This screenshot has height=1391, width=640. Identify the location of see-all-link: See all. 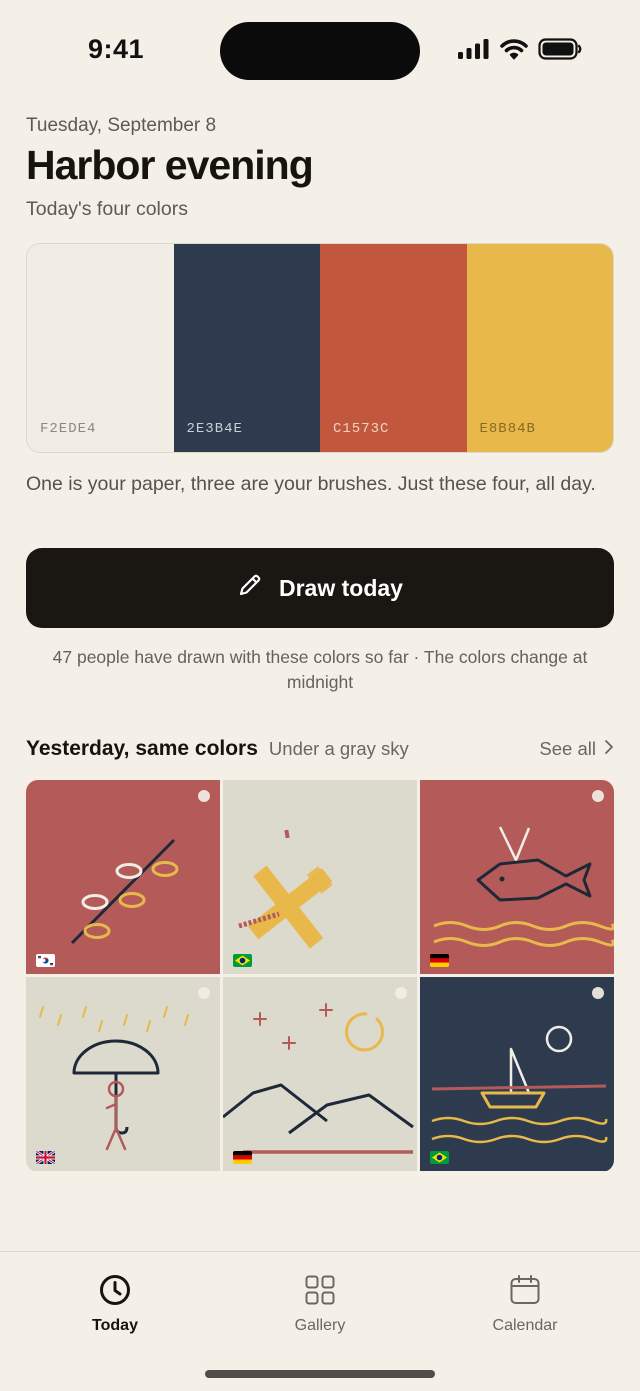
(576, 749).